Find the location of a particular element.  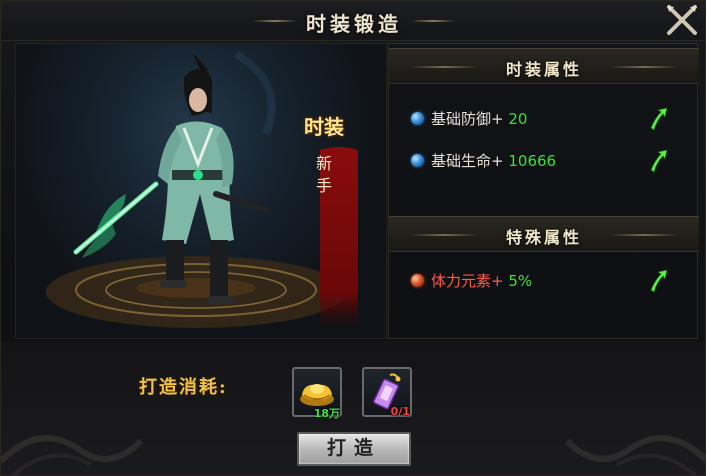

attr-row-hp: 基础生命+ 10666 is located at coordinates (546, 161).